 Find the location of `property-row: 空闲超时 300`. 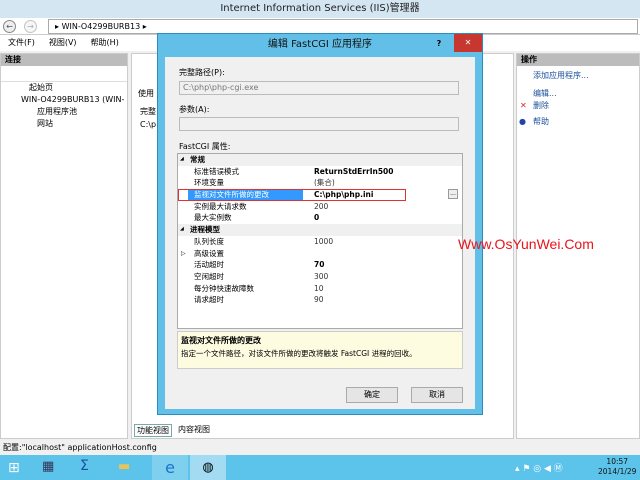

property-row: 空闲超时 300 is located at coordinates (320, 277).